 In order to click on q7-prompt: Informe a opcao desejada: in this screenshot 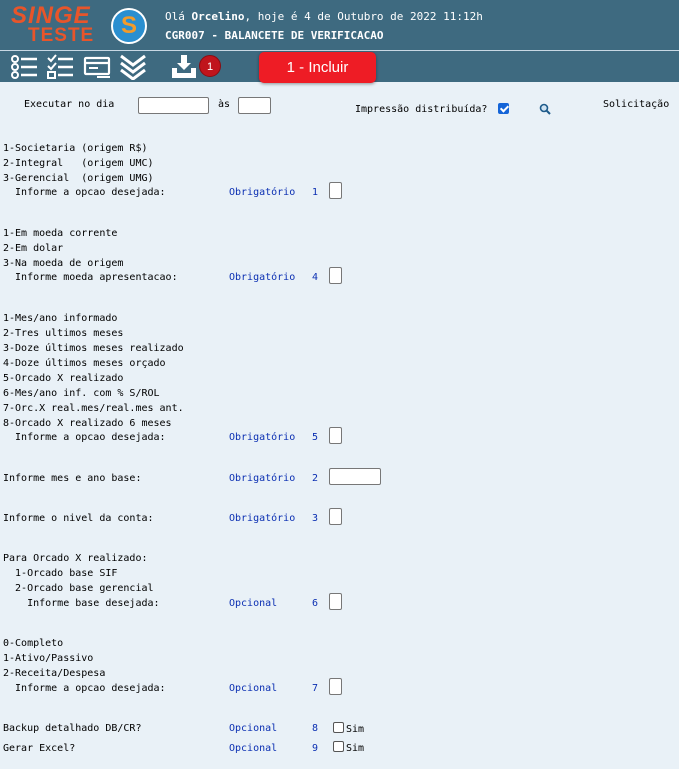, I will do `click(84, 688)`.